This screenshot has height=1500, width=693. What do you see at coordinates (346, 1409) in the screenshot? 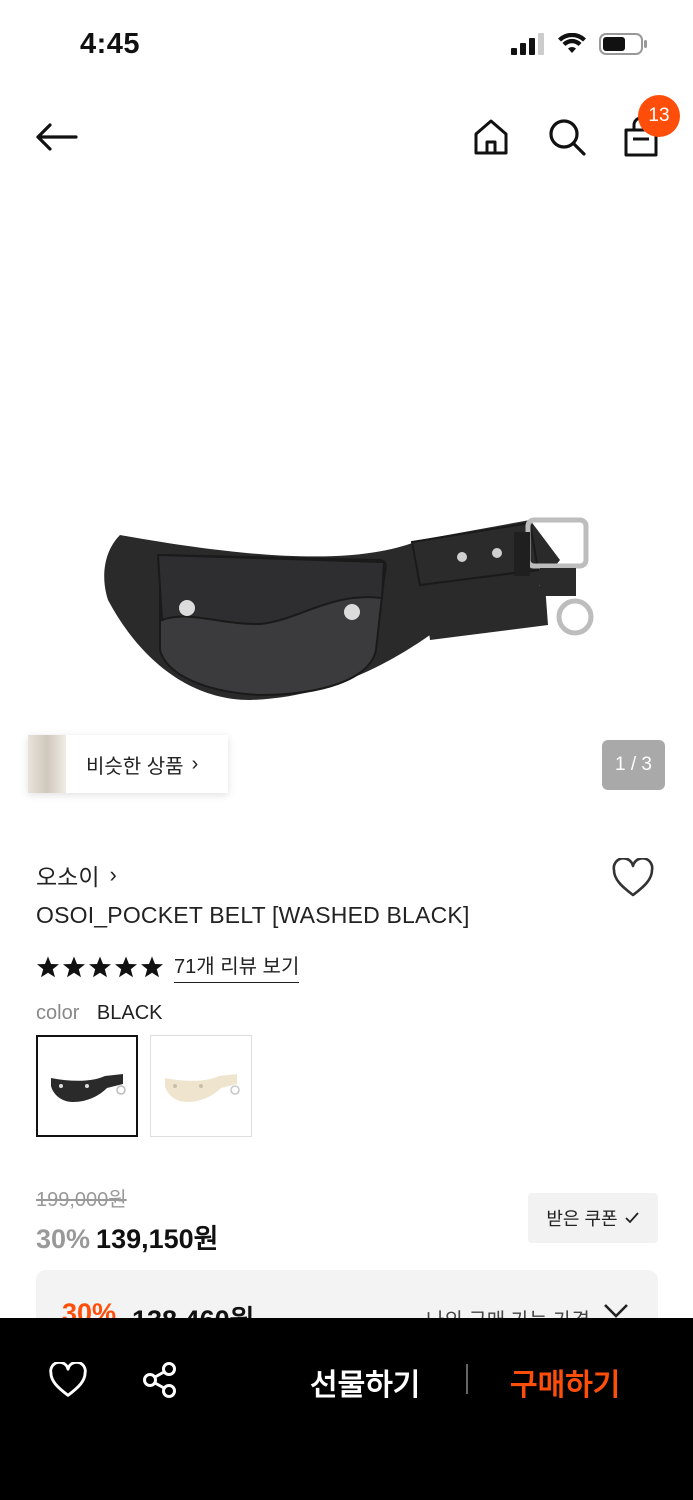
I see `bottom-action-bar: 선물하기 구매하기` at bounding box center [346, 1409].